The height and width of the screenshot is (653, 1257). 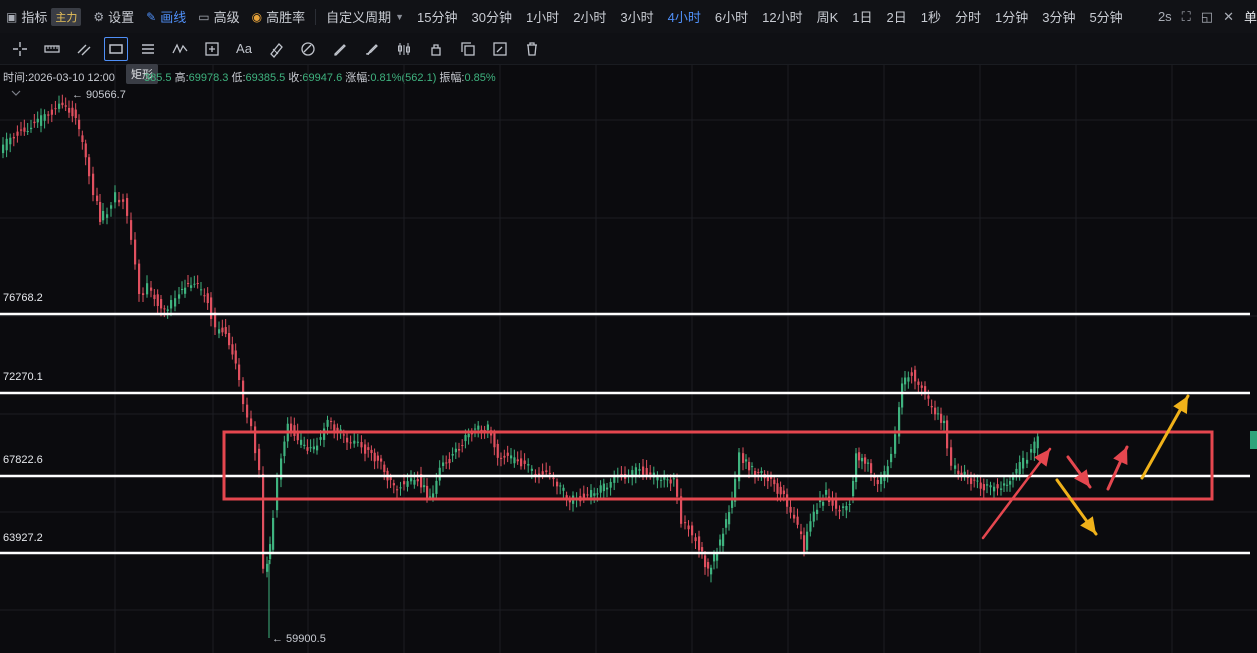 What do you see at coordinates (212, 49) in the screenshot?
I see `add-box-icon` at bounding box center [212, 49].